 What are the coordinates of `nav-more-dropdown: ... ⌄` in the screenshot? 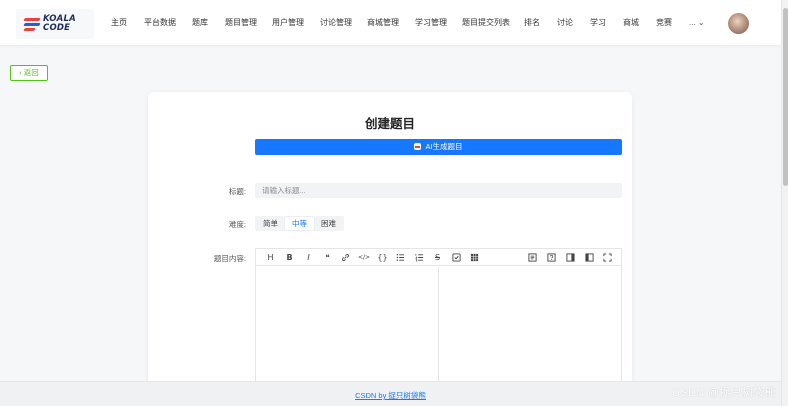 It's located at (697, 23).